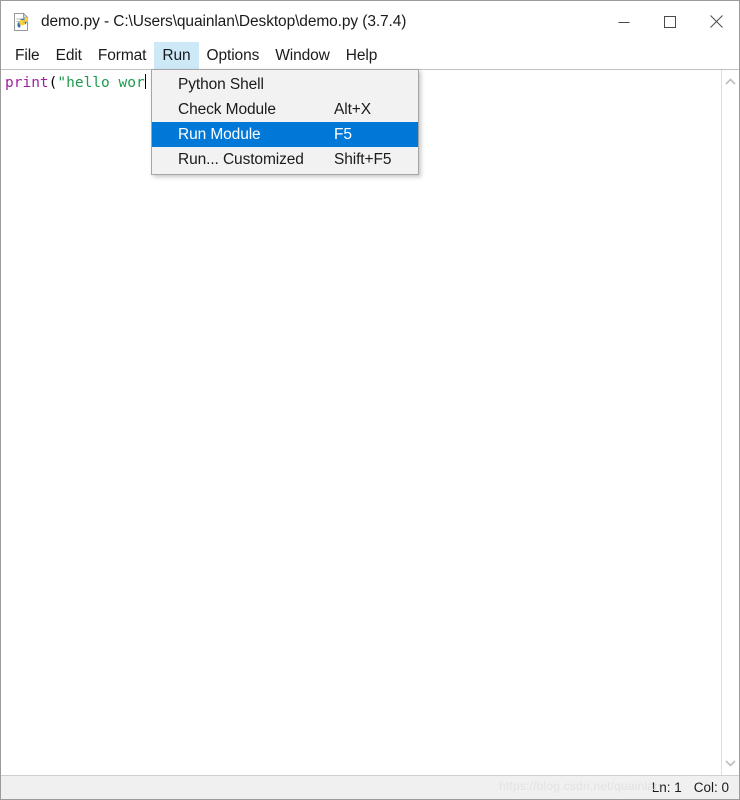 The image size is (740, 800). I want to click on menu-help: Help, so click(361, 55).